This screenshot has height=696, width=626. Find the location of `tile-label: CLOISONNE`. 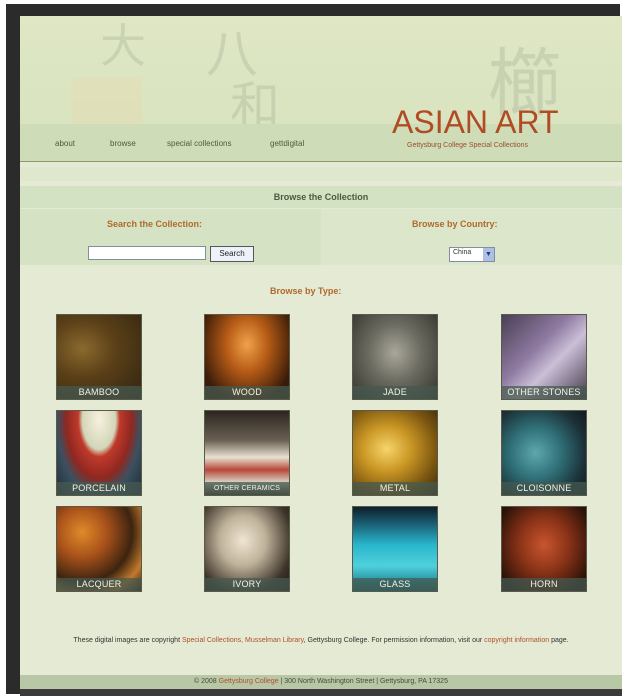

tile-label: CLOISONNE is located at coordinates (544, 488).